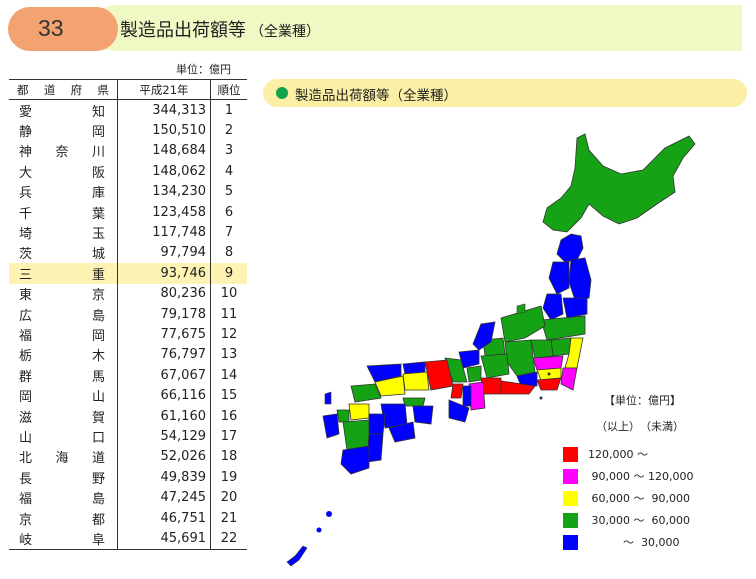 Image resolution: width=756 pixels, height=579 pixels. I want to click on cell-prefecture: 京都, so click(63, 518).